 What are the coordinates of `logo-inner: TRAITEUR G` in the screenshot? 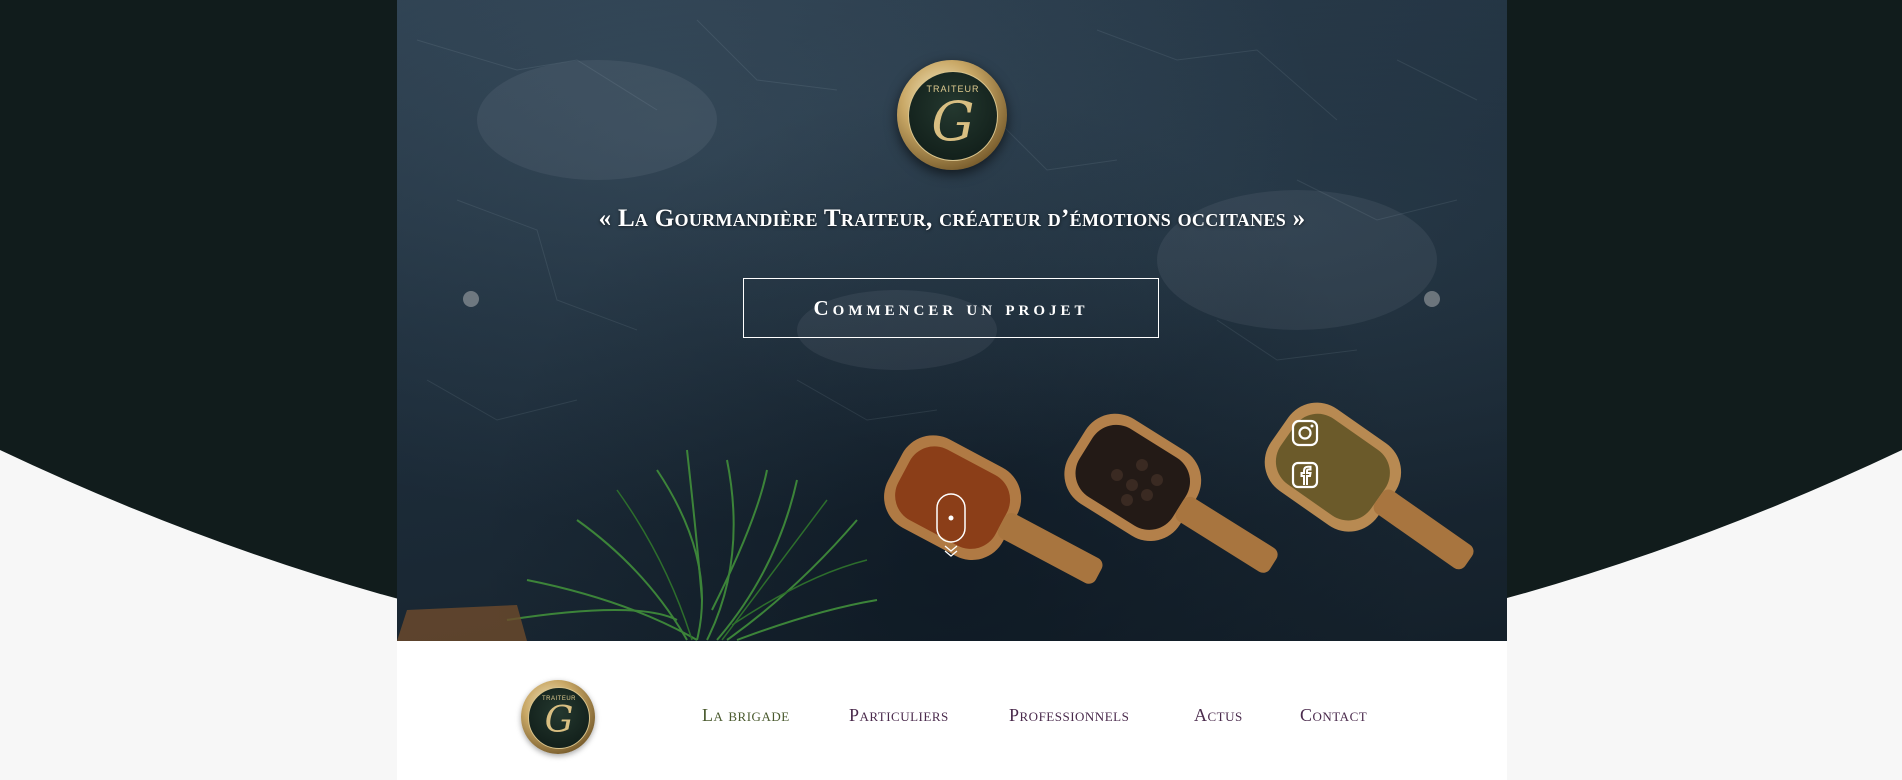 It's located at (953, 116).